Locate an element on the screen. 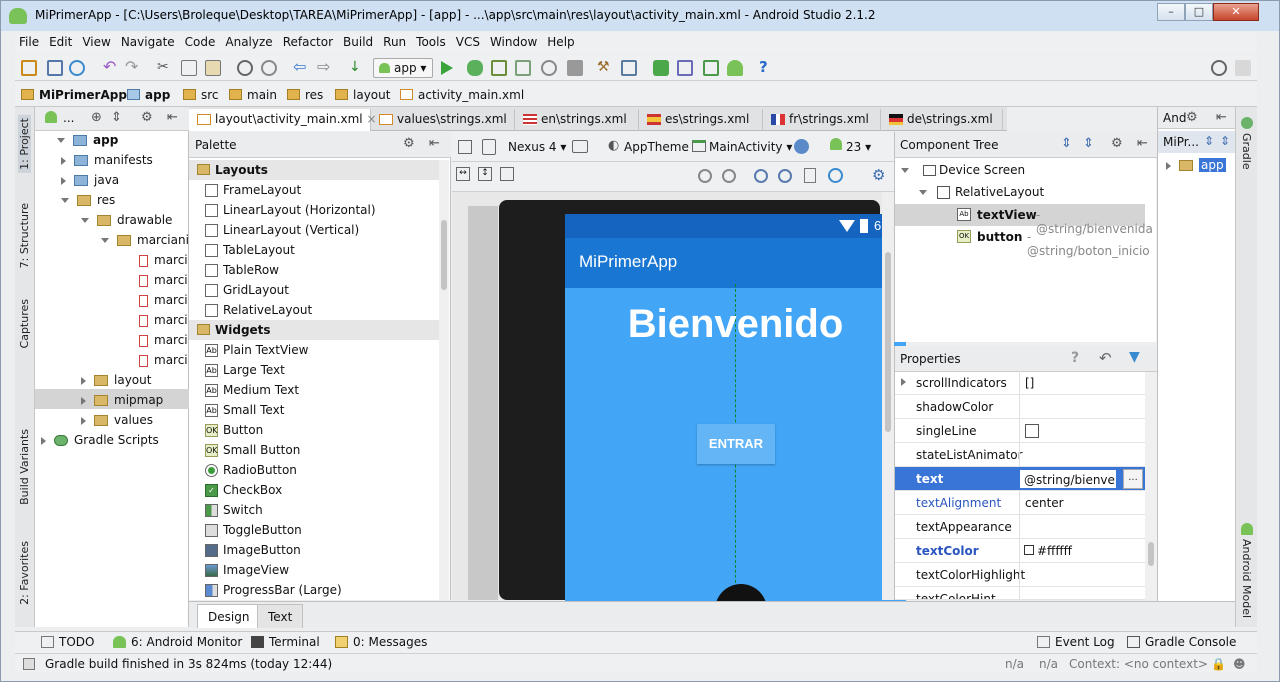 Image resolution: width=1280 pixels, height=682 pixels. breadcrumb-app: app is located at coordinates (148, 95).